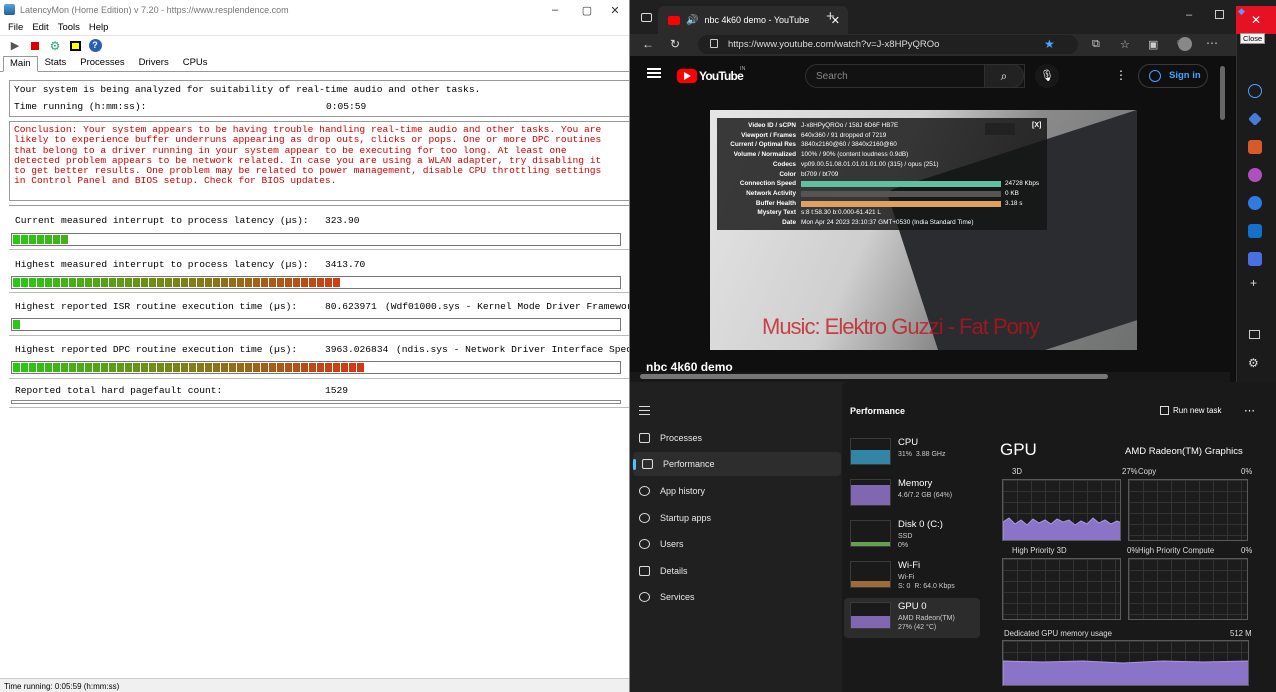 The width and height of the screenshot is (1276, 692). What do you see at coordinates (1125, 672) in the screenshot?
I see `gpu-memory-plot` at bounding box center [1125, 672].